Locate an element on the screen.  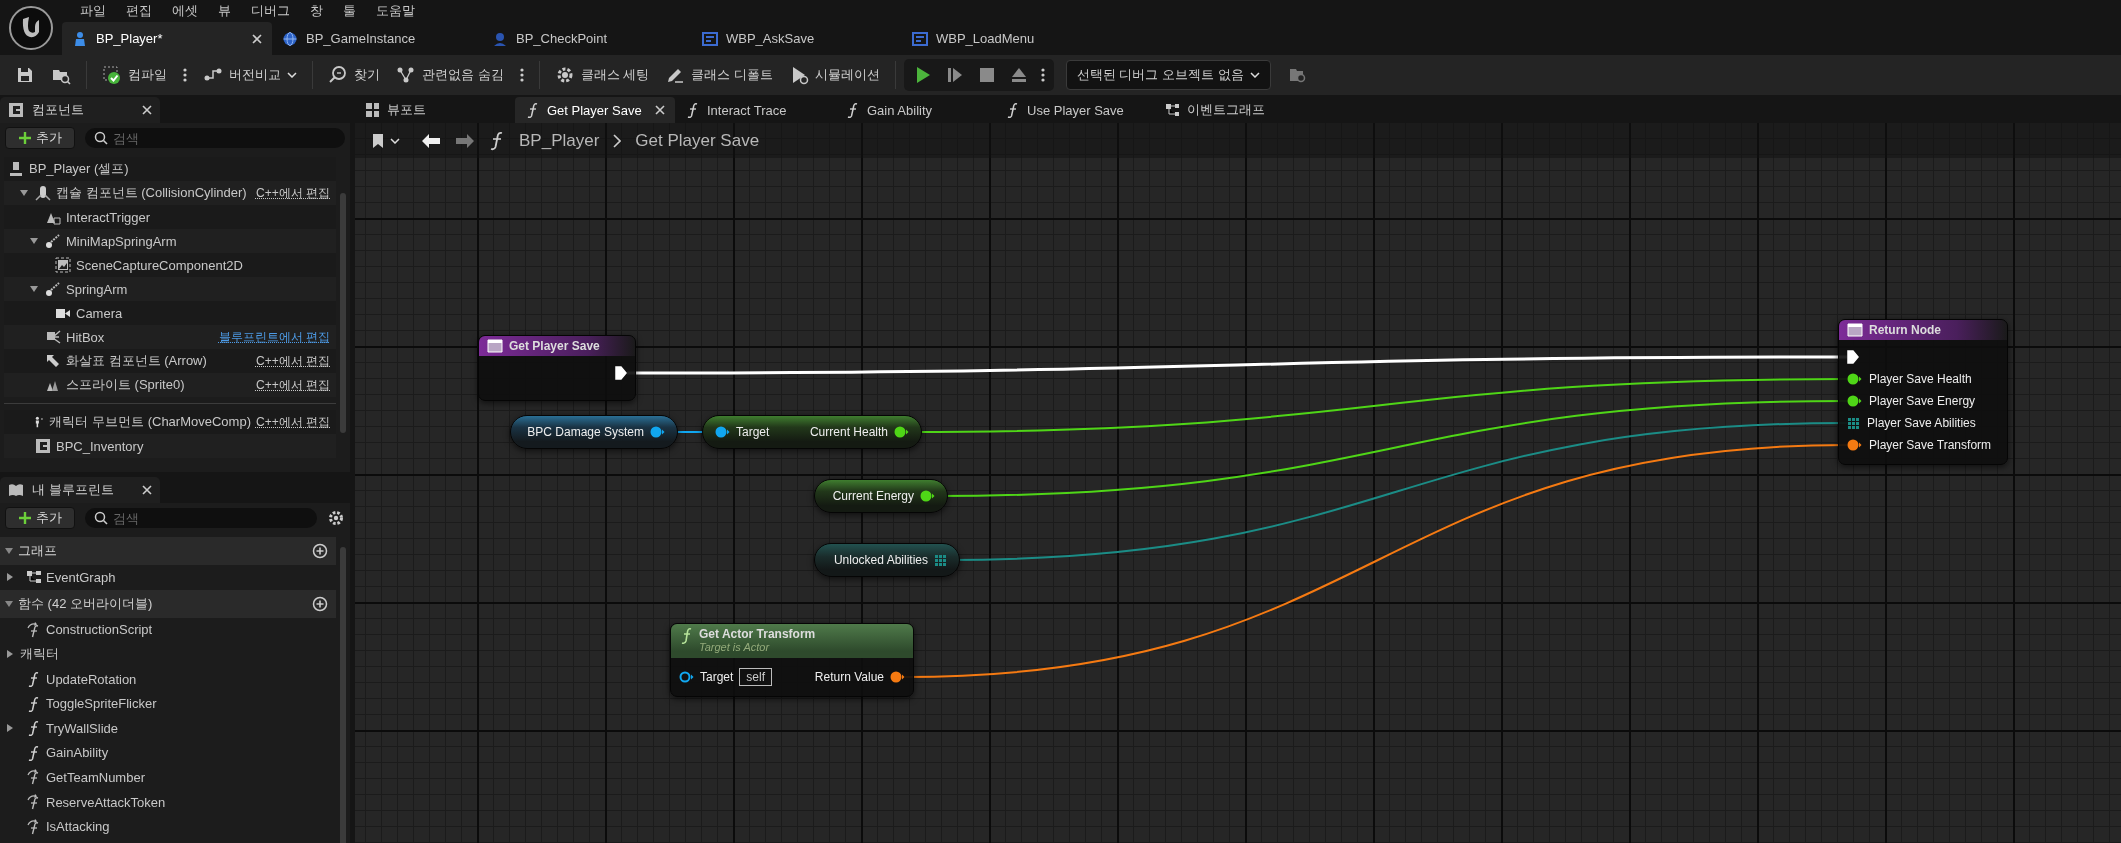
menu-item: 에셋 is located at coordinates (185, 11).